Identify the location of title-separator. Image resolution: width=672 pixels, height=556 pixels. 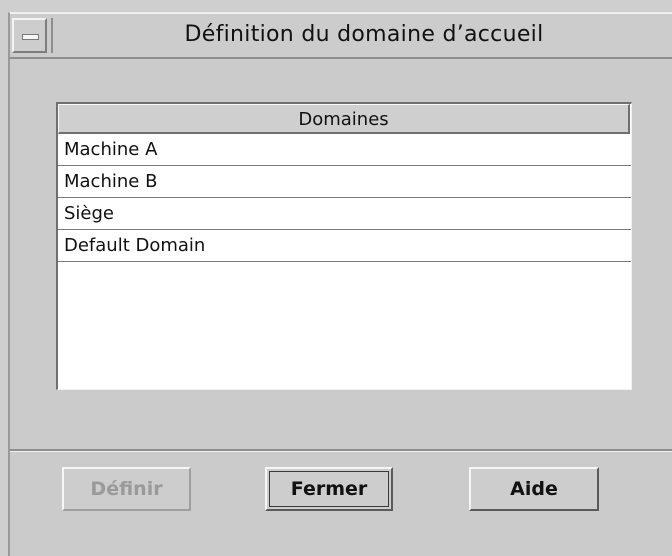
(52, 35).